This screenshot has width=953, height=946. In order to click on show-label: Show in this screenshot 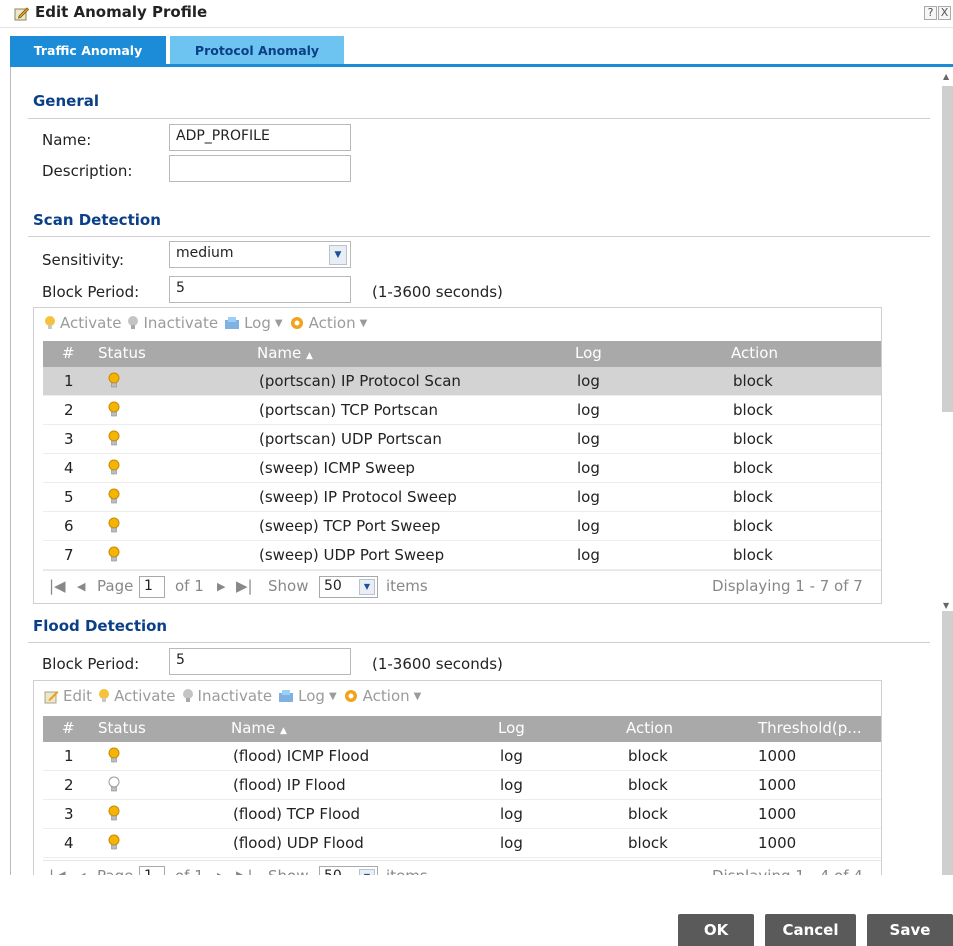, I will do `click(288, 586)`.